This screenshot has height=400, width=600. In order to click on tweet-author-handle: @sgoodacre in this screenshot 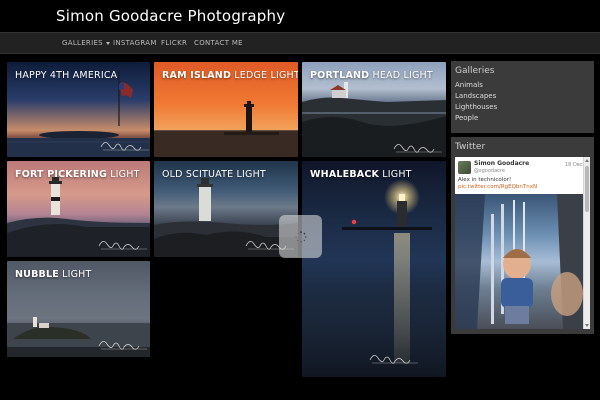, I will do `click(489, 171)`.